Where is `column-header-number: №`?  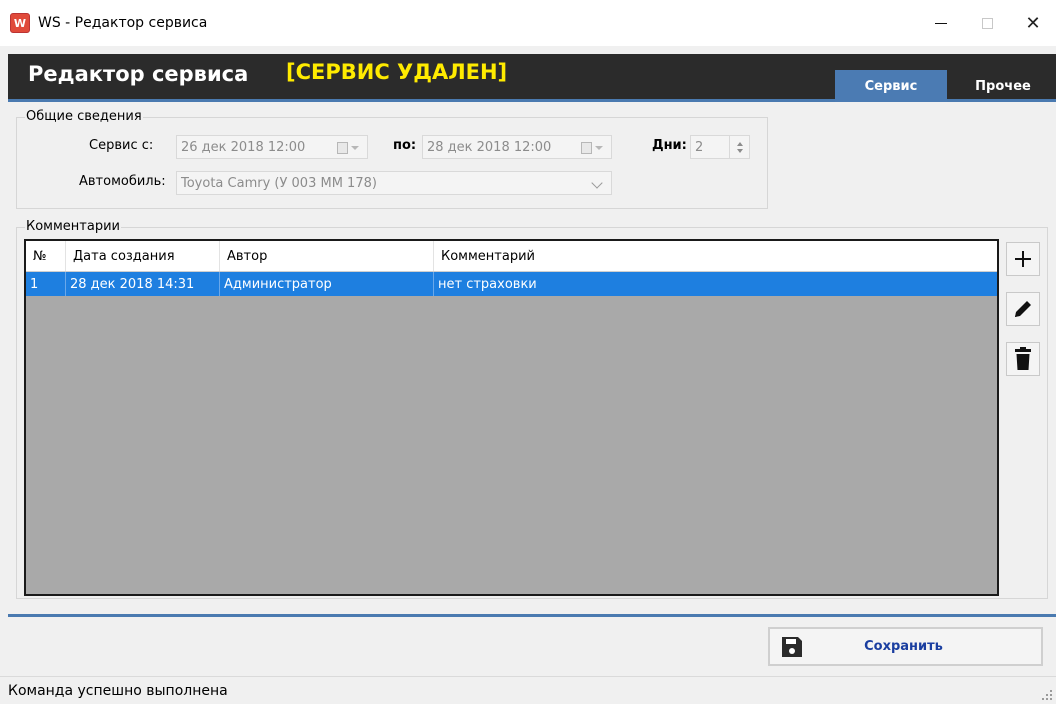 column-header-number: № is located at coordinates (46, 256).